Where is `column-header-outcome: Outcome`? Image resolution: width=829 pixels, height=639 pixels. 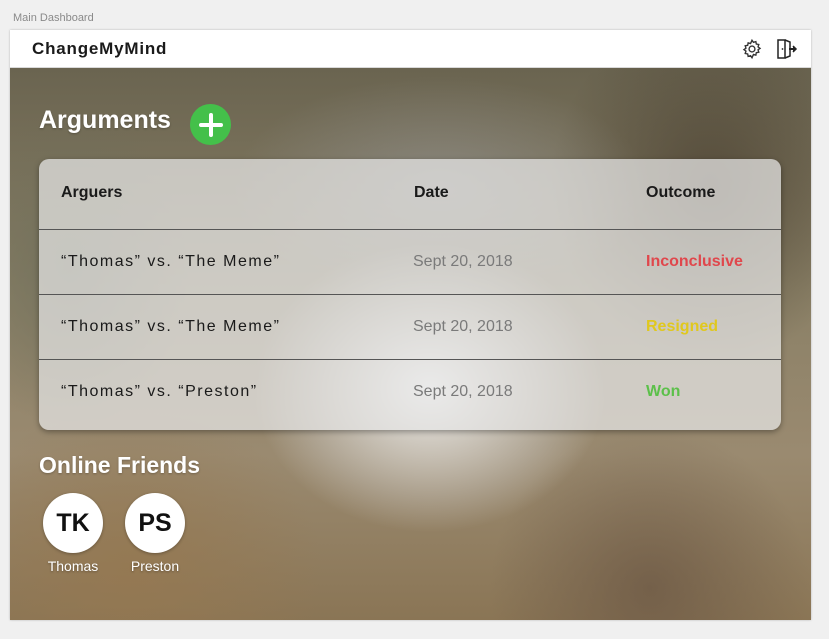
column-header-outcome: Outcome is located at coordinates (680, 193).